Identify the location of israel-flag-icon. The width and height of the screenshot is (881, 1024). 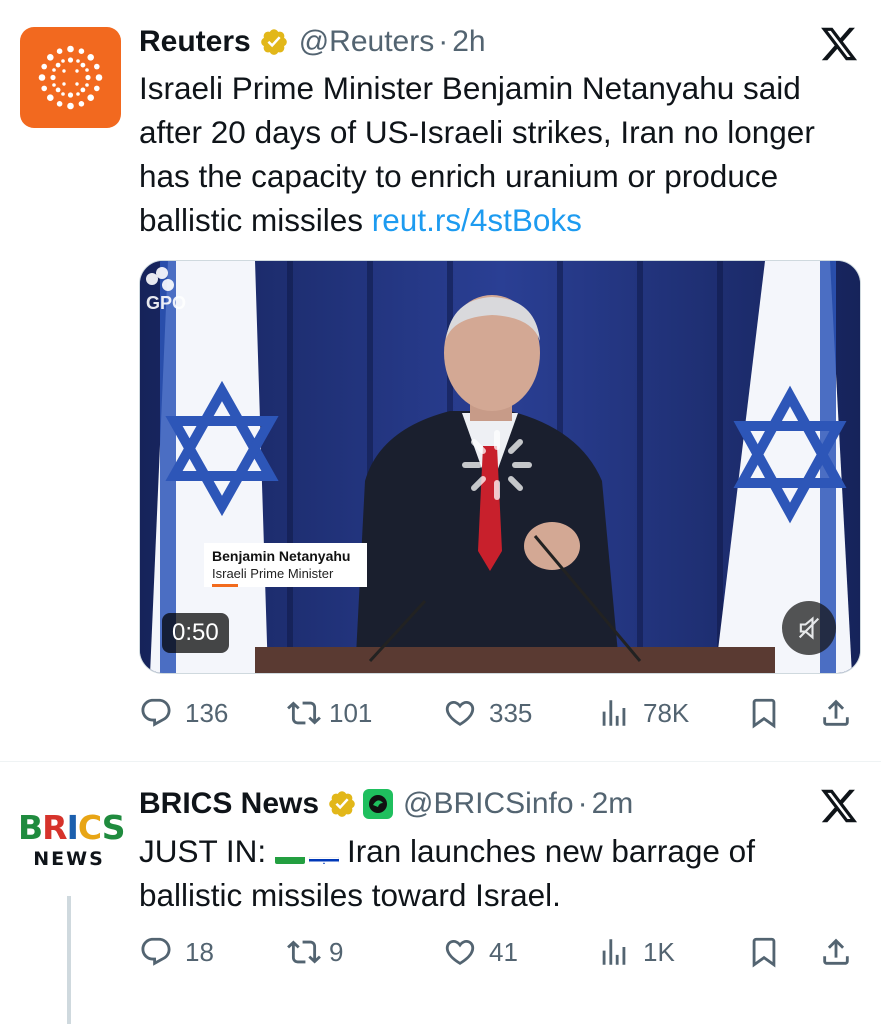
(323, 854).